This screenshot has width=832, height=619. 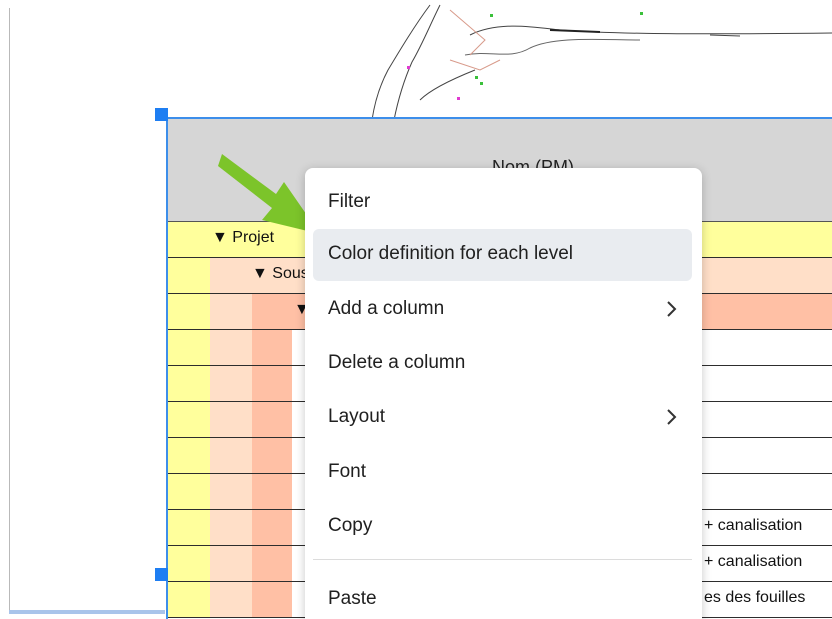 I want to click on menu-item-label: Paste, so click(x=352, y=598).